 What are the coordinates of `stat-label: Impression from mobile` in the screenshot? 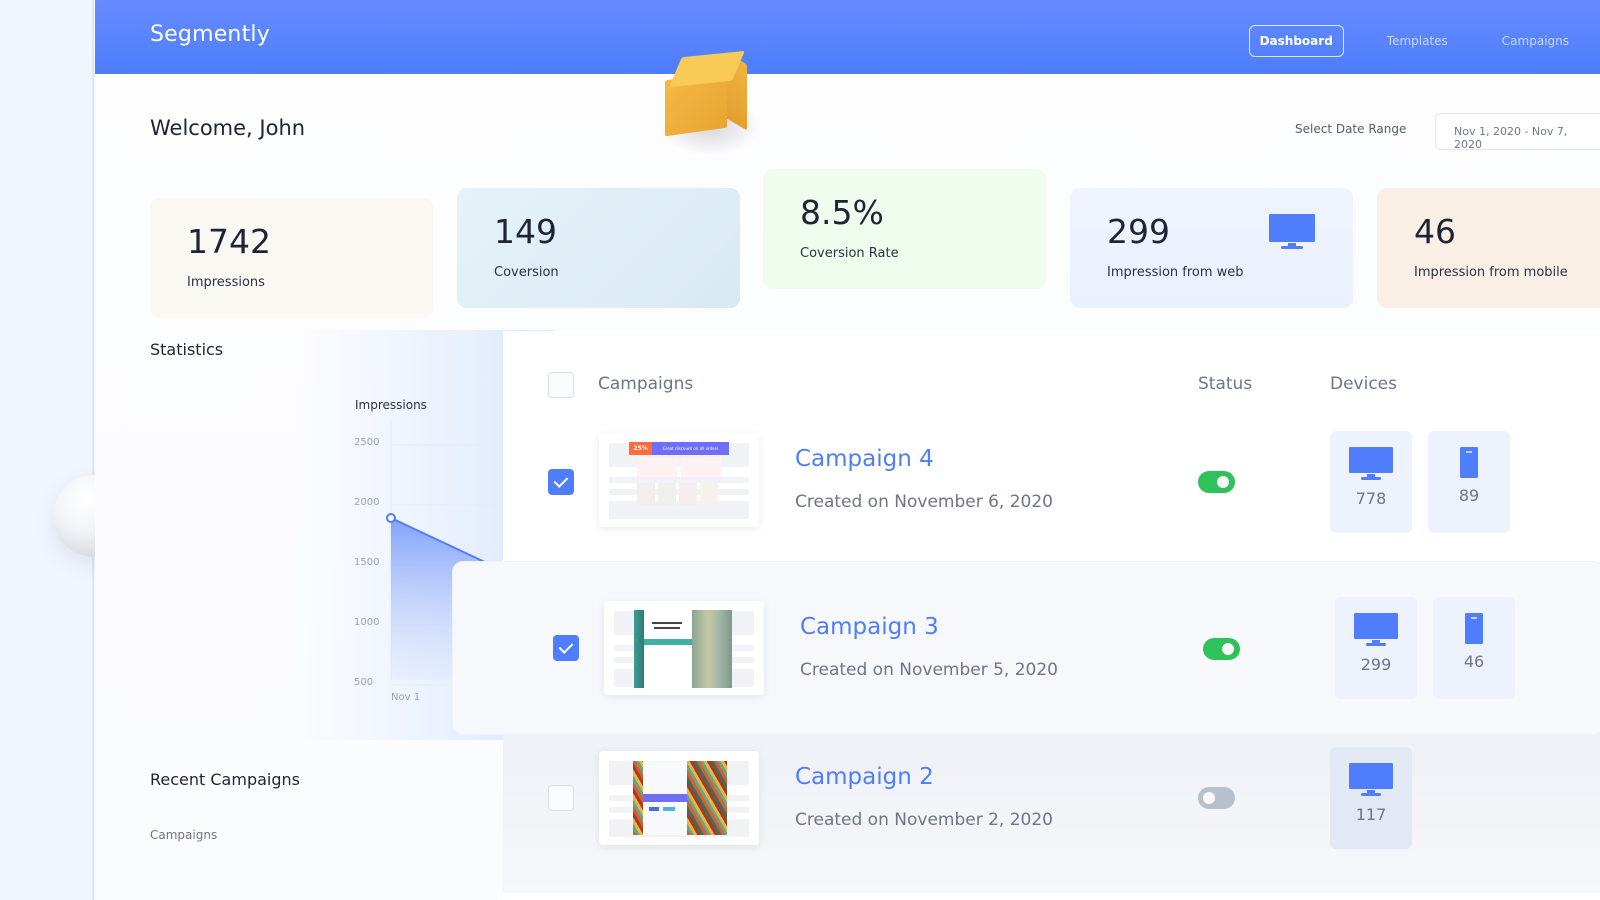 It's located at (1491, 272).